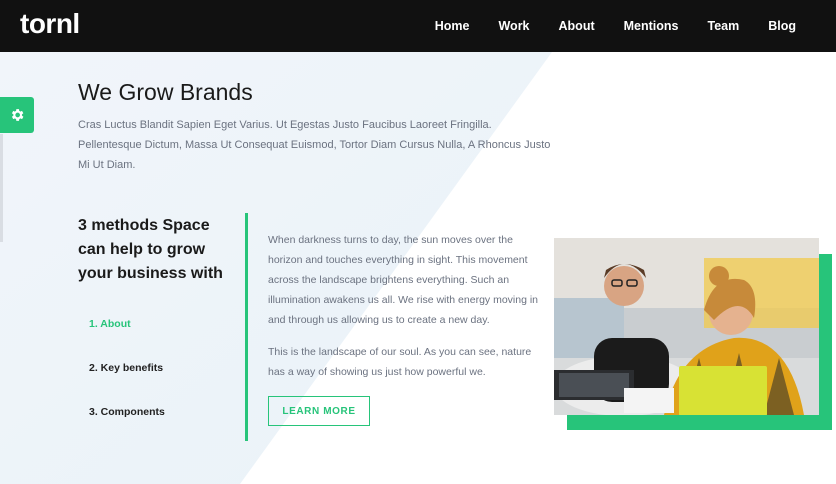 This screenshot has width=836, height=484. I want to click on nav-link-about: About, so click(577, 26).